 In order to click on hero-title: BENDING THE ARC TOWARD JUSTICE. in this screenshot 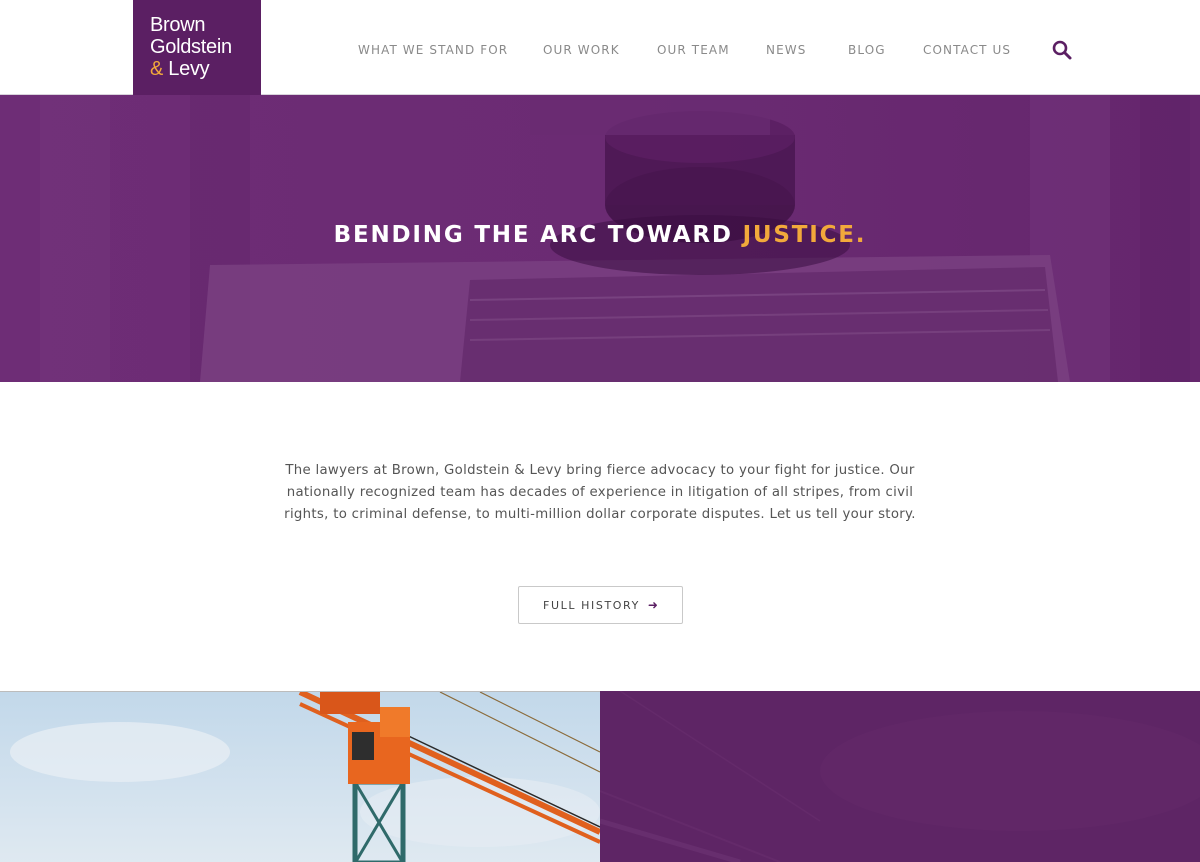, I will do `click(600, 235)`.